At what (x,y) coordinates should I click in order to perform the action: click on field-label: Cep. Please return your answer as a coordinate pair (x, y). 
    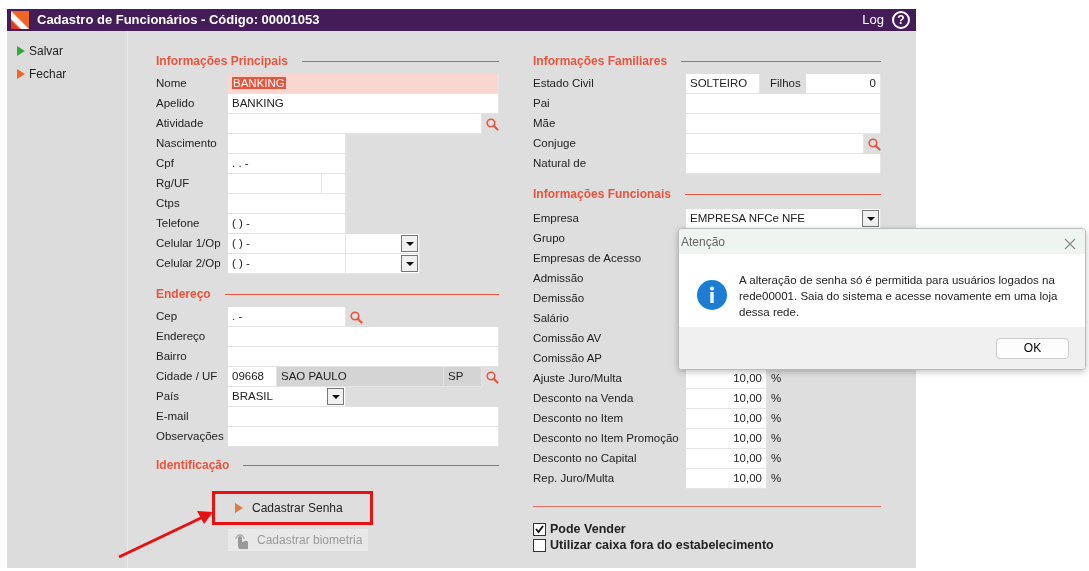
    Looking at the image, I should click on (167, 317).